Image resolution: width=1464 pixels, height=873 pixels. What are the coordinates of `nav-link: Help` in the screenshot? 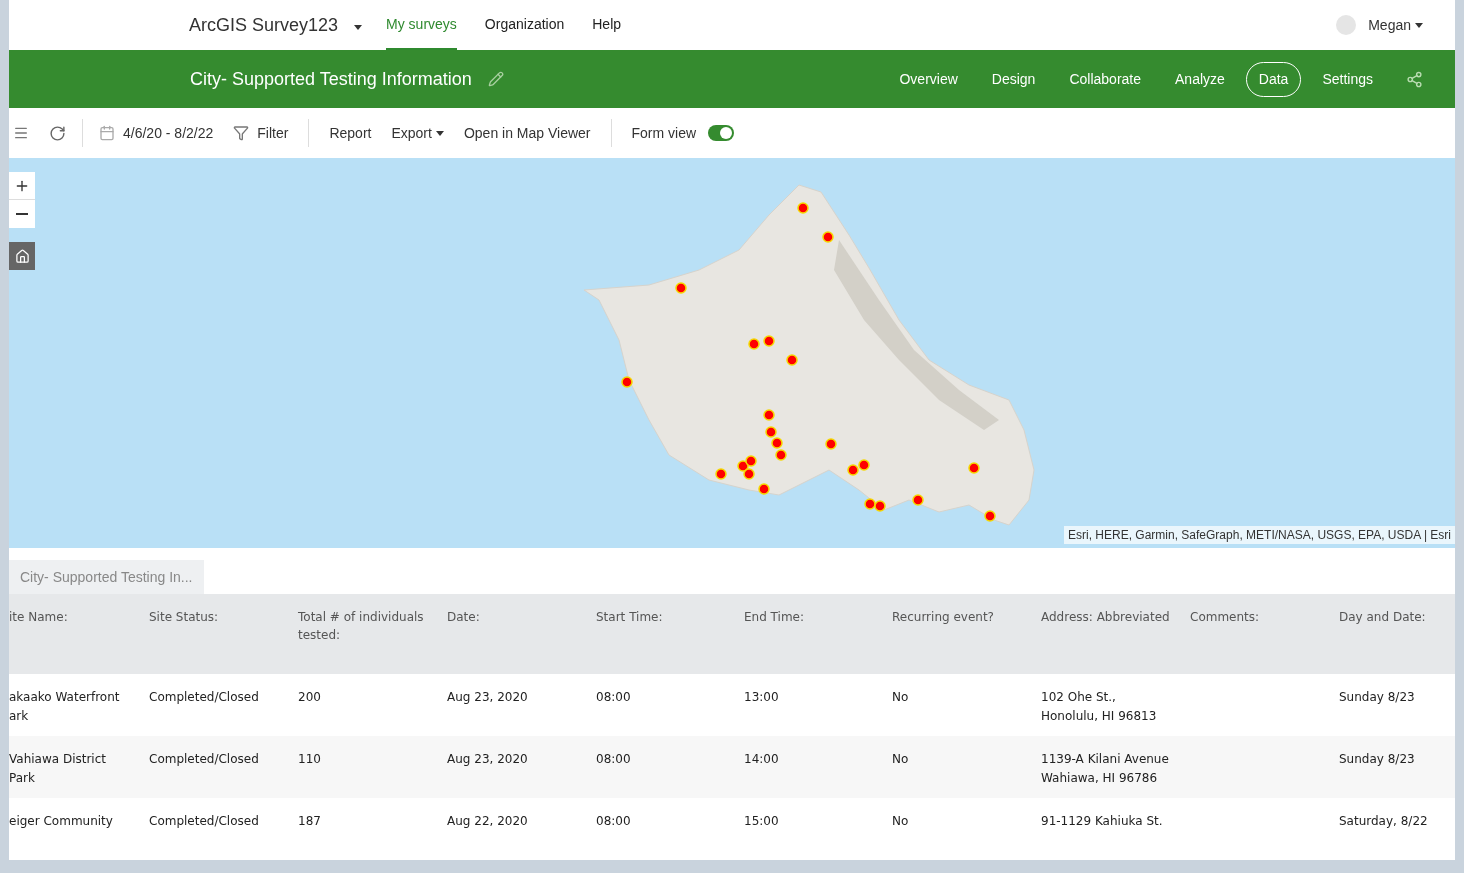 It's located at (607, 25).